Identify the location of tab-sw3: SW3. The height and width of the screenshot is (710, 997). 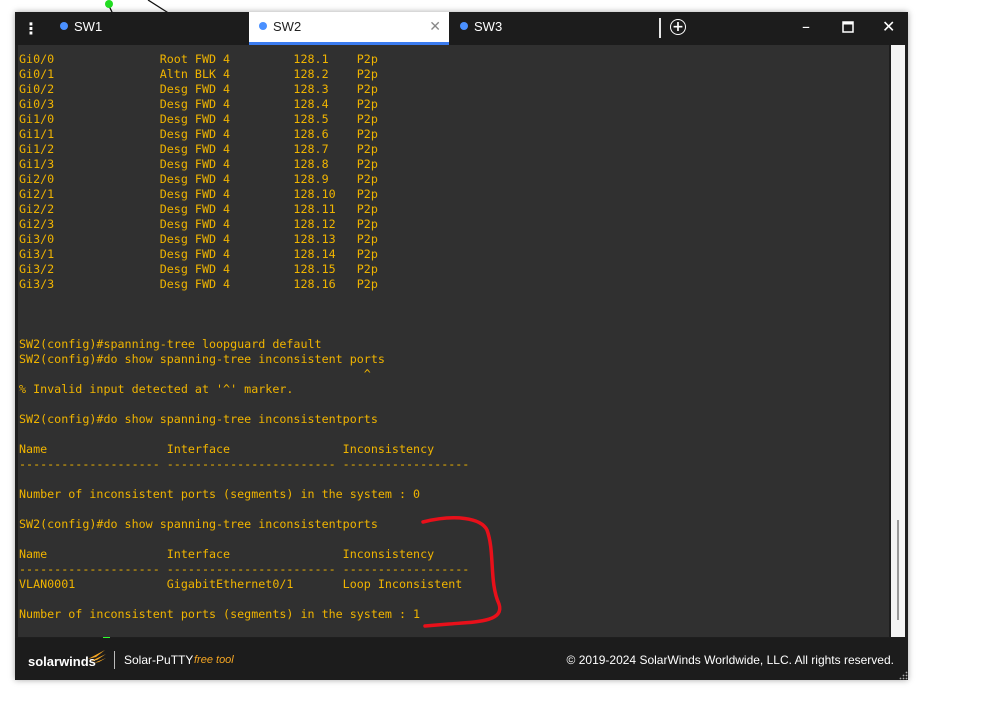
(550, 28).